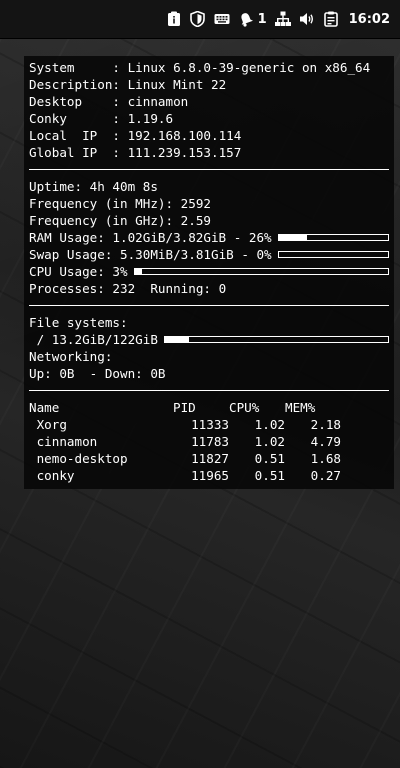  I want to click on system-tray: 1 16:02, so click(278, 19).